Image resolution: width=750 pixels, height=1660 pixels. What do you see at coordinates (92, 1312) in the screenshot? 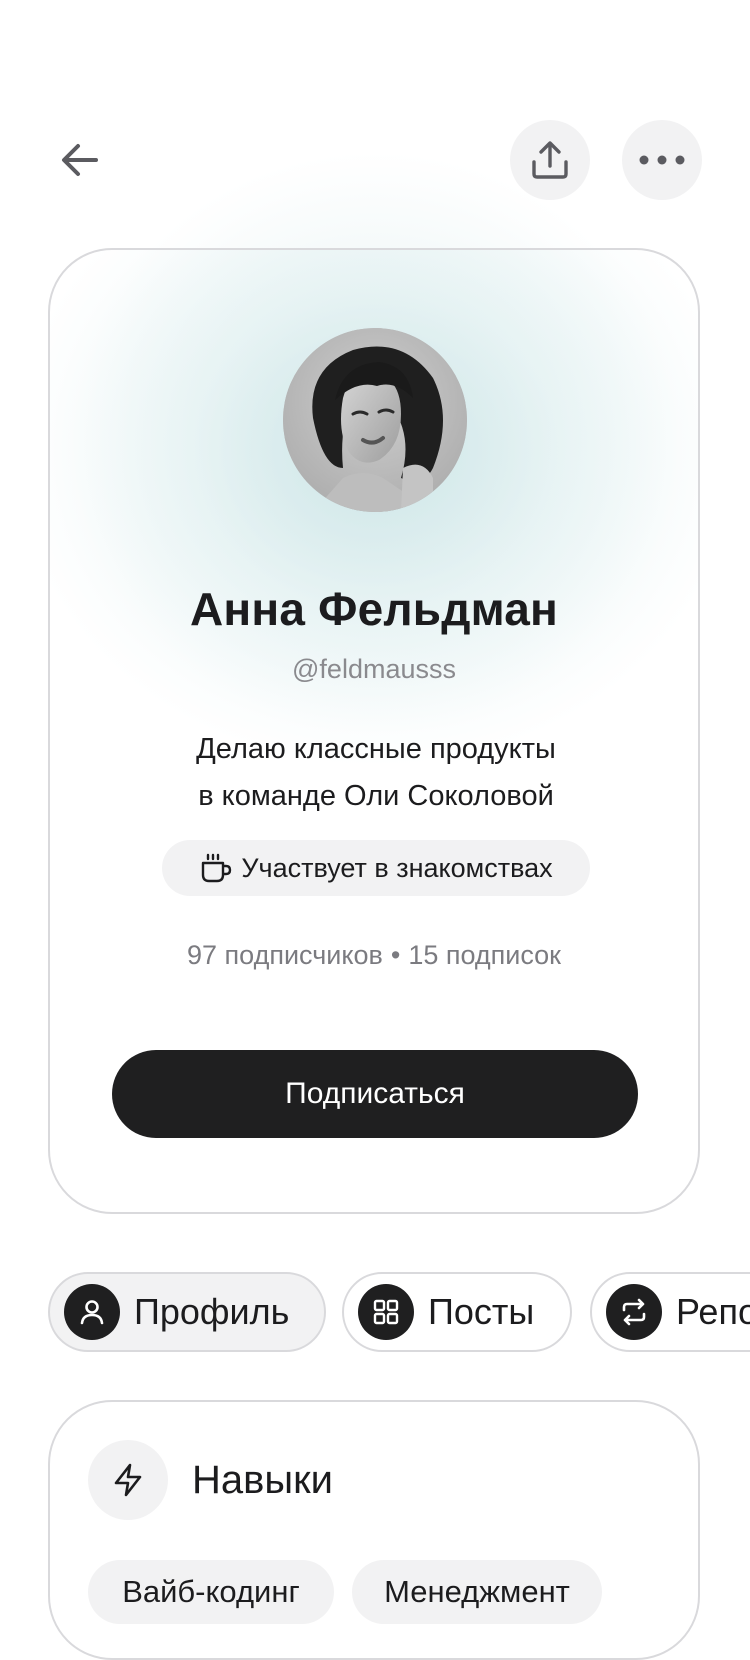
I see `person-icon` at bounding box center [92, 1312].